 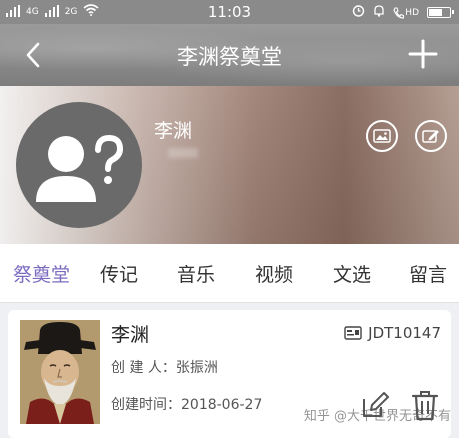 What do you see at coordinates (196, 273) in the screenshot?
I see `tab-music: 音乐` at bounding box center [196, 273].